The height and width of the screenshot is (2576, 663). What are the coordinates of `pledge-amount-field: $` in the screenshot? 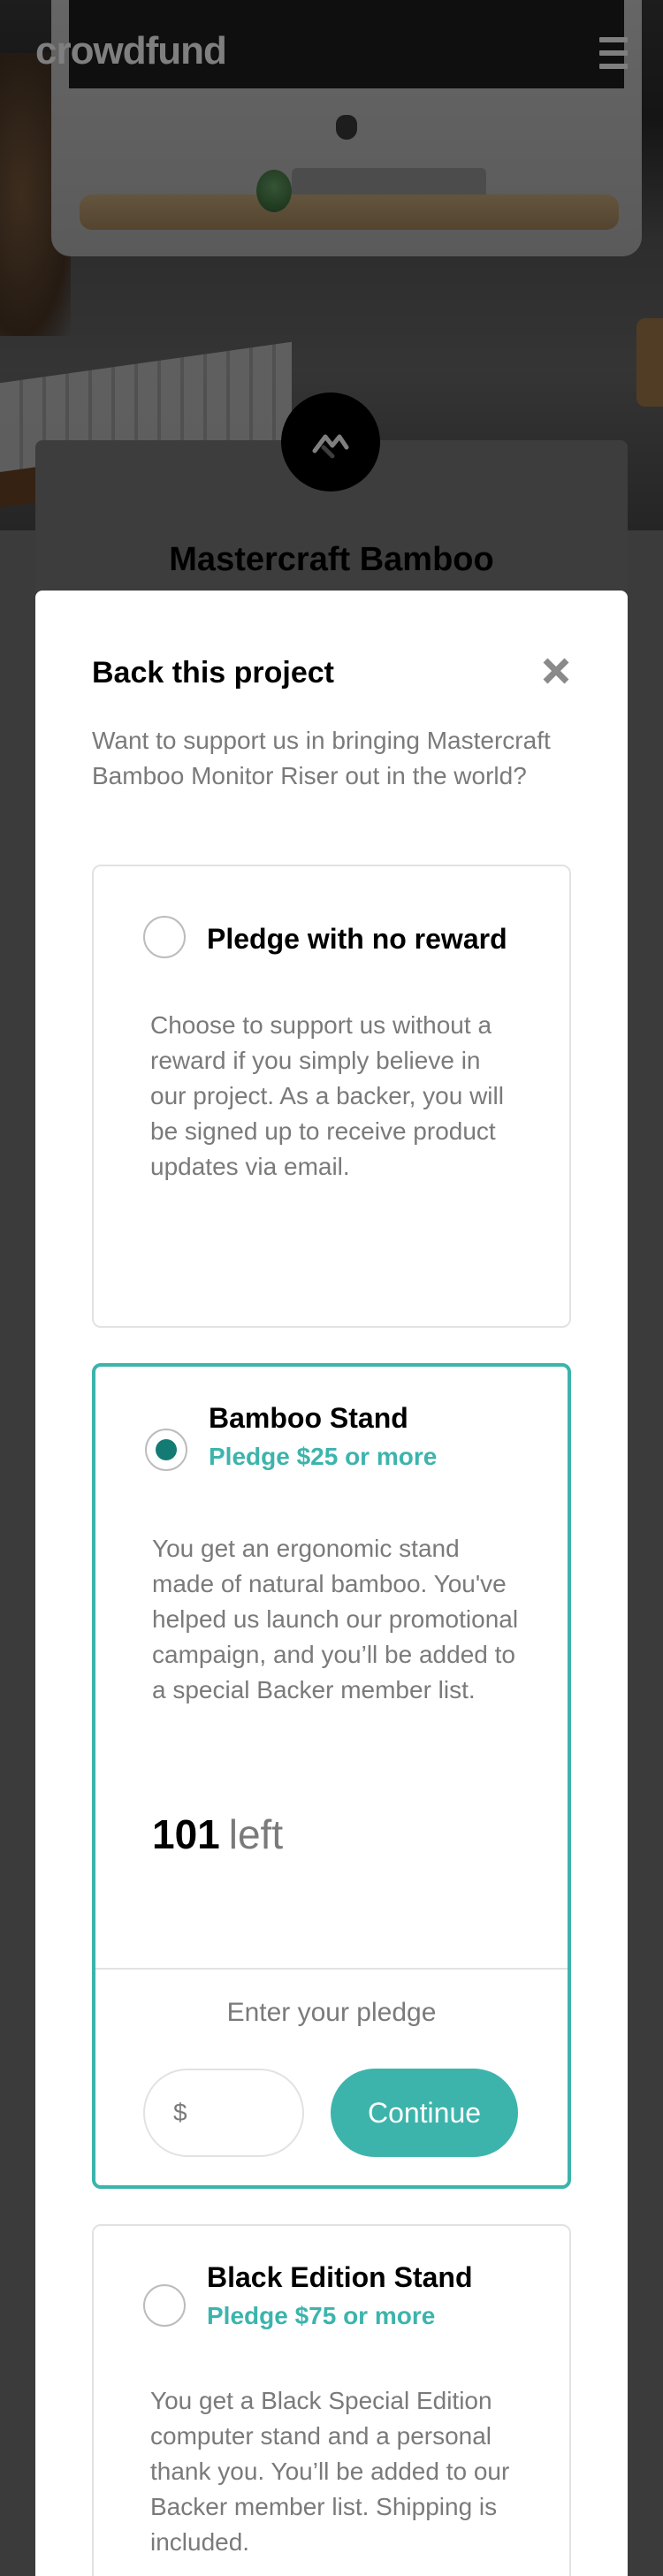 It's located at (223, 2113).